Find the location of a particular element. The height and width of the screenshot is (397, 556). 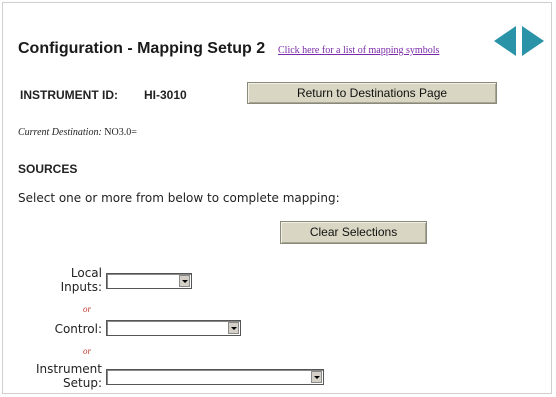

current-destination-value: NO3.0= is located at coordinates (120, 132).